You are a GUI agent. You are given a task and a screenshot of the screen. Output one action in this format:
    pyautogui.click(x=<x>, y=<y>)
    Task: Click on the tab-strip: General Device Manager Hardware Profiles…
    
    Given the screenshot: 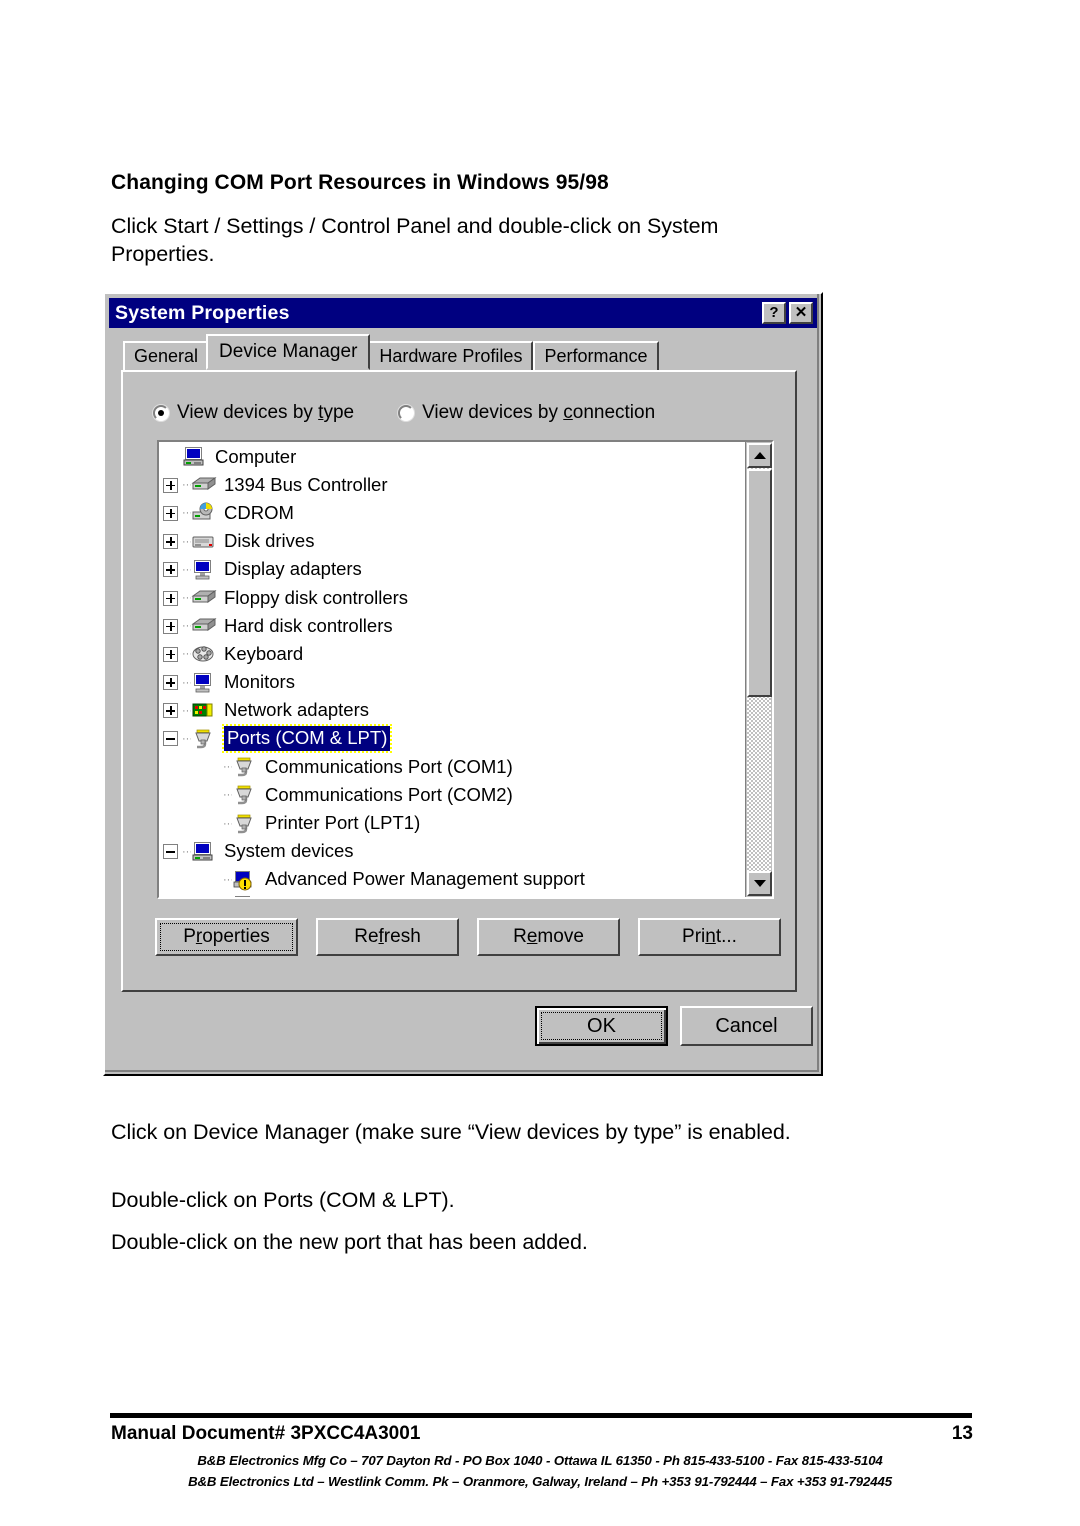 What is the action you would take?
    pyautogui.click(x=391, y=352)
    